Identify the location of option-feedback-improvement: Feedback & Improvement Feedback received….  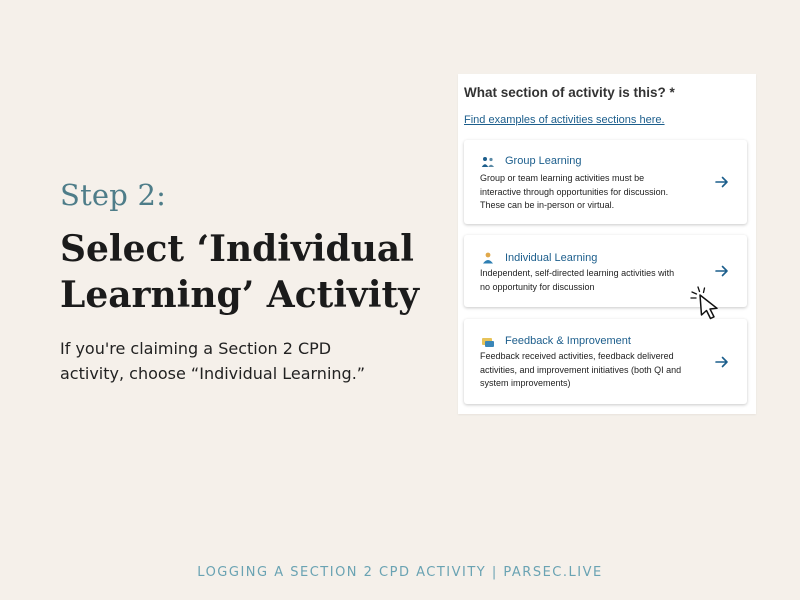
(605, 361).